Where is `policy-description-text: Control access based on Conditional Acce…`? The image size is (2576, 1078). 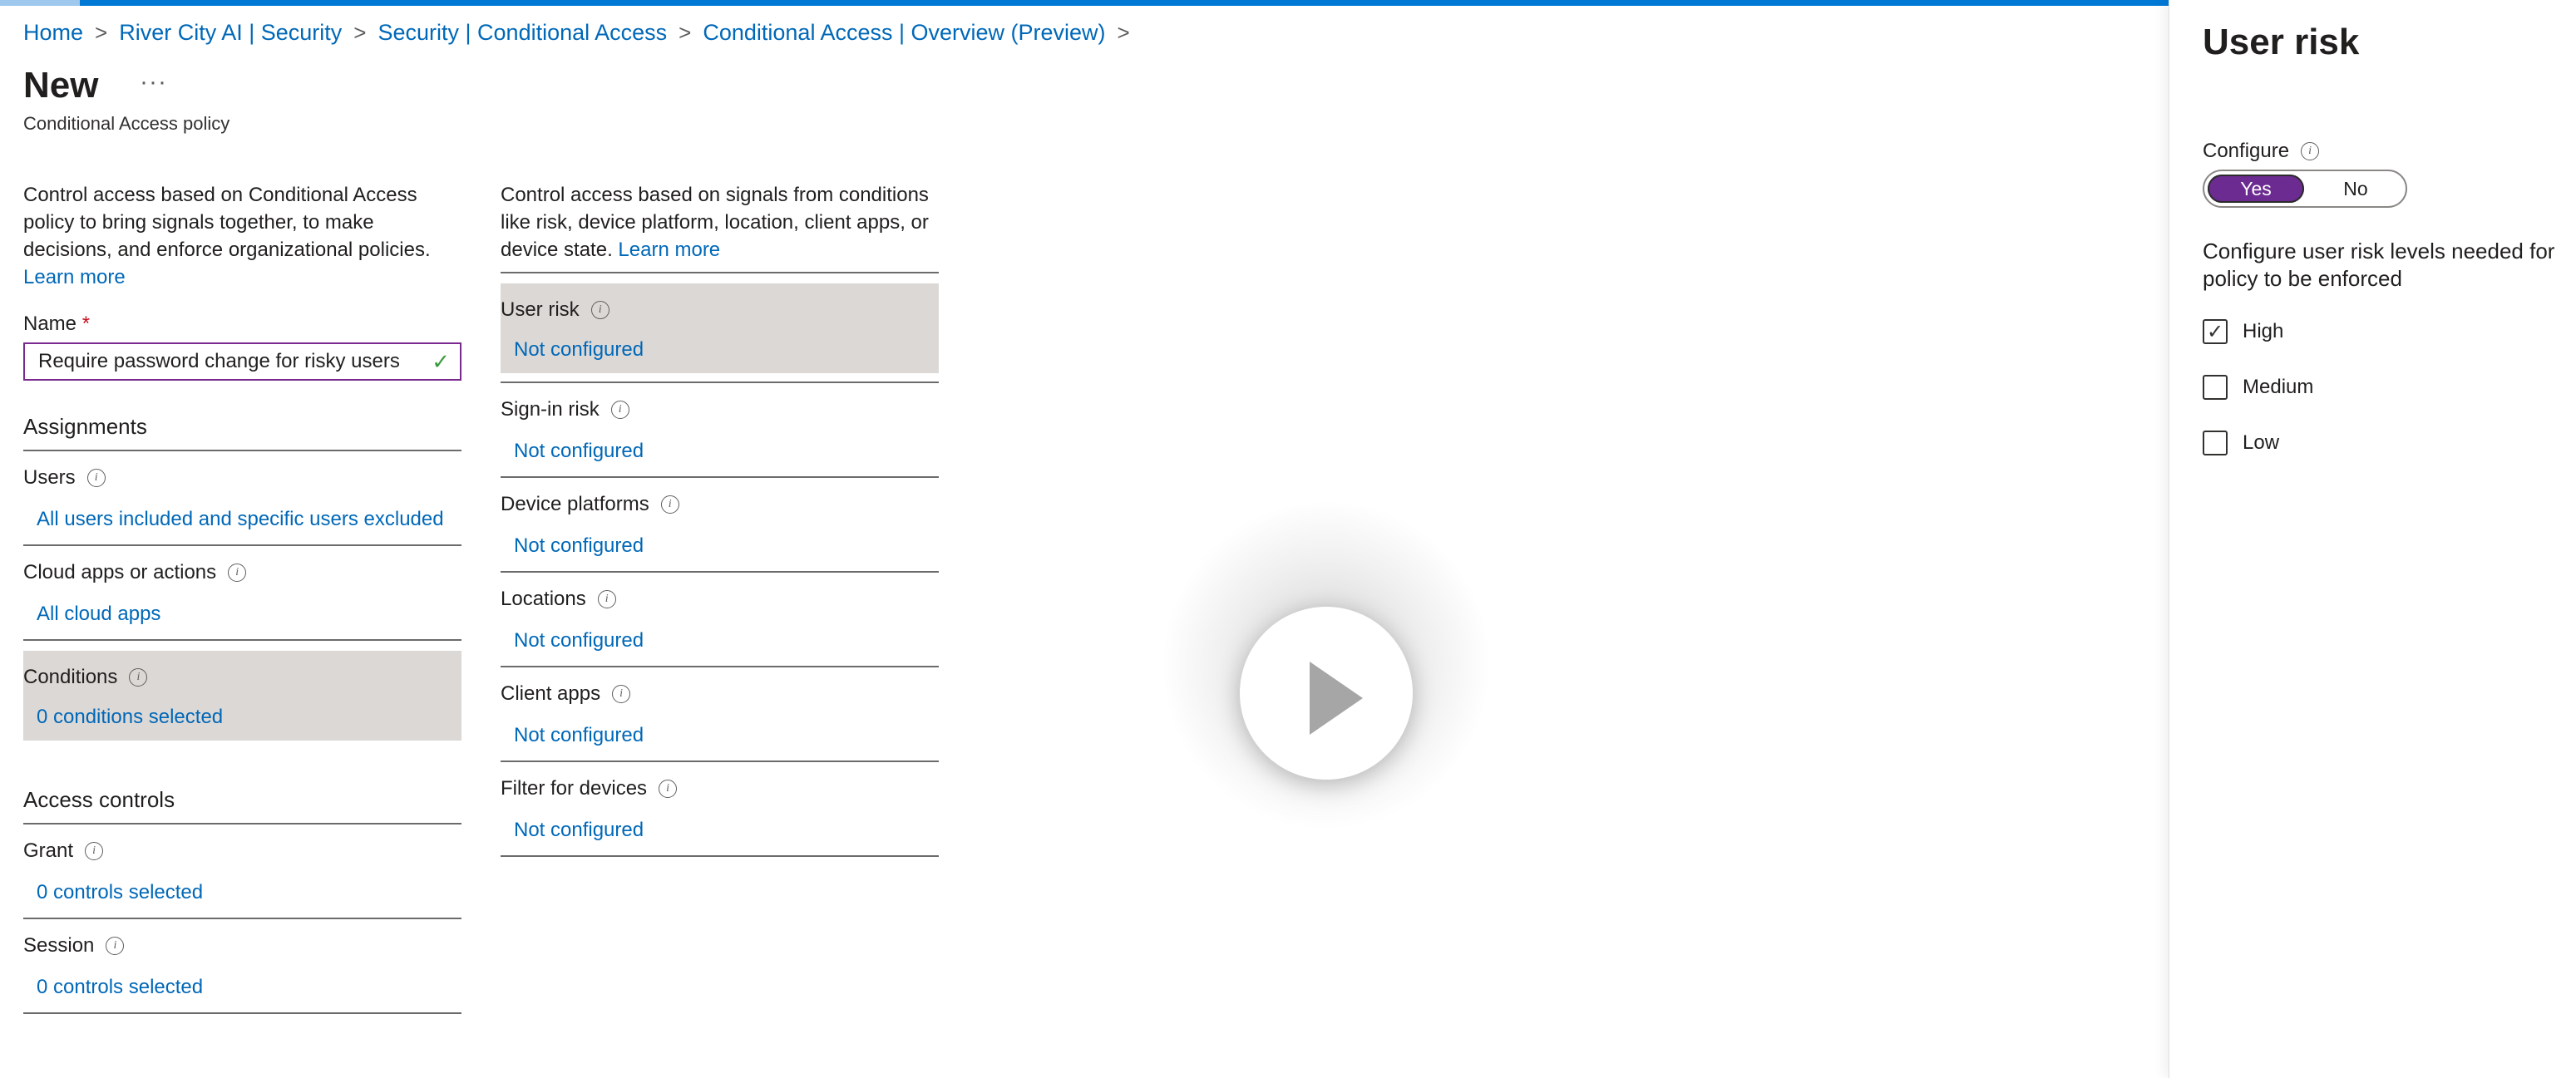 policy-description-text: Control access based on Conditional Acce… is located at coordinates (227, 222).